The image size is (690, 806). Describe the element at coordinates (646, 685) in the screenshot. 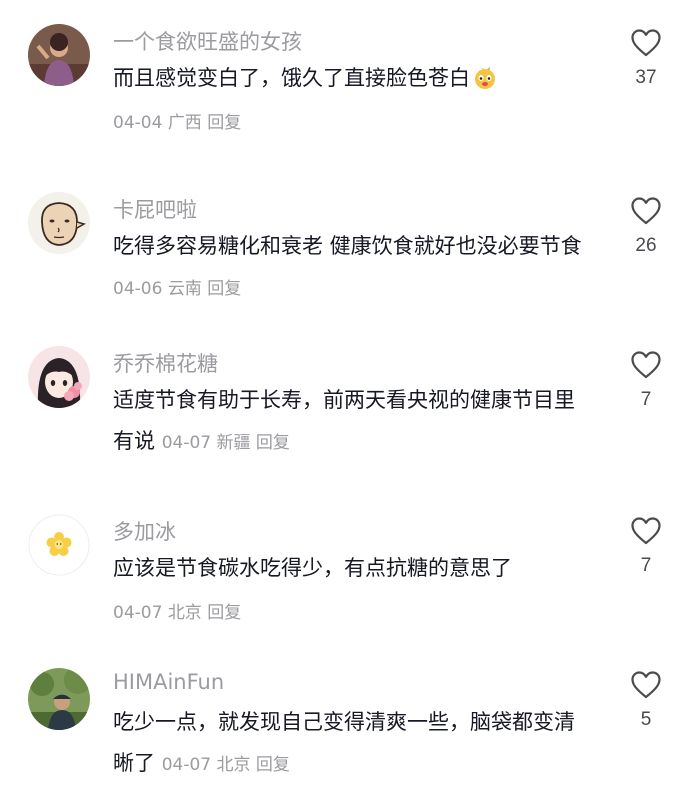

I see `heart-outline-icon` at that location.